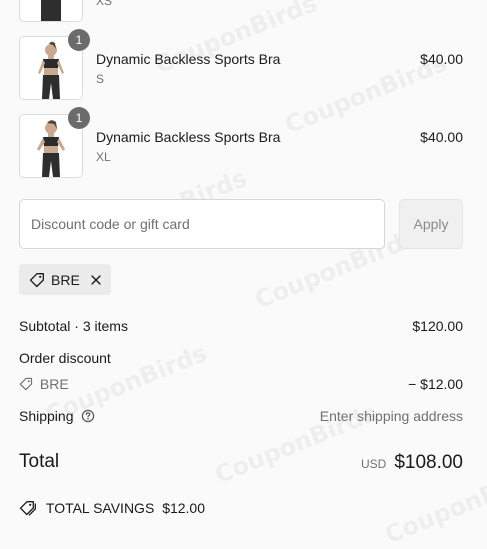 This screenshot has height=549, width=487. What do you see at coordinates (241, 11) in the screenshot?
I see `cart-item: XS` at bounding box center [241, 11].